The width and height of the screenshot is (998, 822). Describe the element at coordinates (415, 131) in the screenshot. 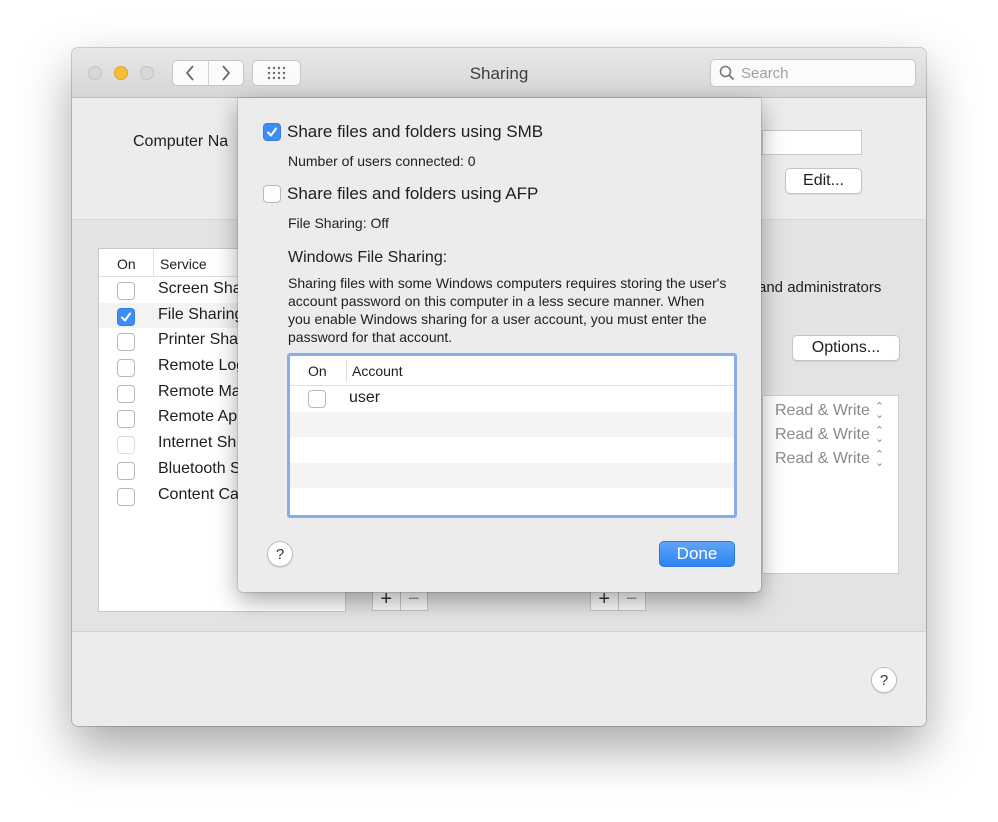

I see `smb-label: Share files and folders using SMB` at that location.